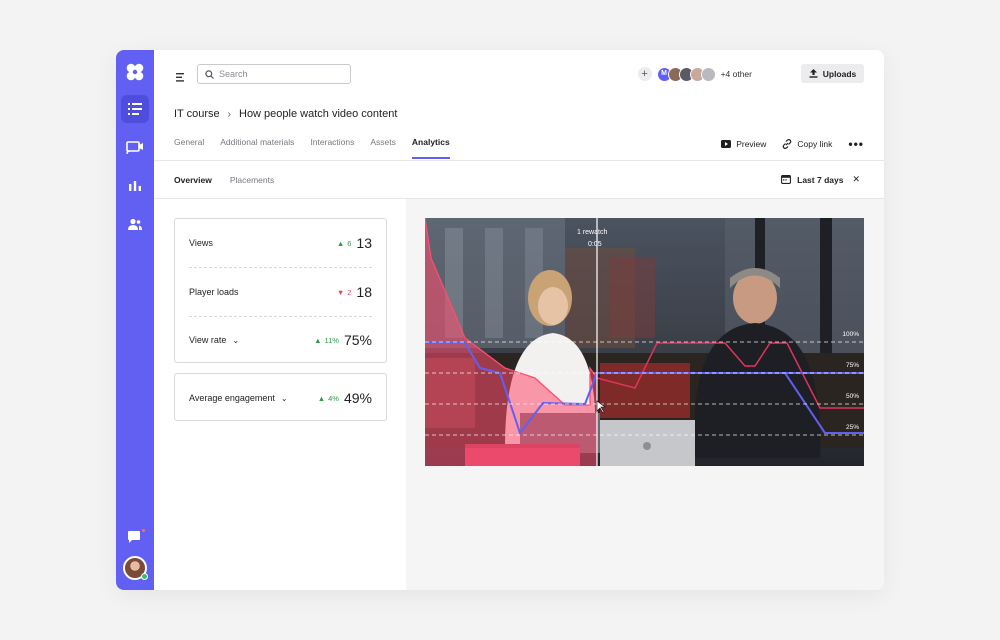 The width and height of the screenshot is (1000, 640). I want to click on chat-icon, so click(134, 537).